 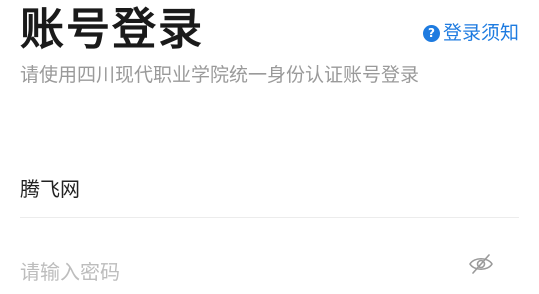 I want to click on question-circle-icon: ?, so click(x=431, y=33).